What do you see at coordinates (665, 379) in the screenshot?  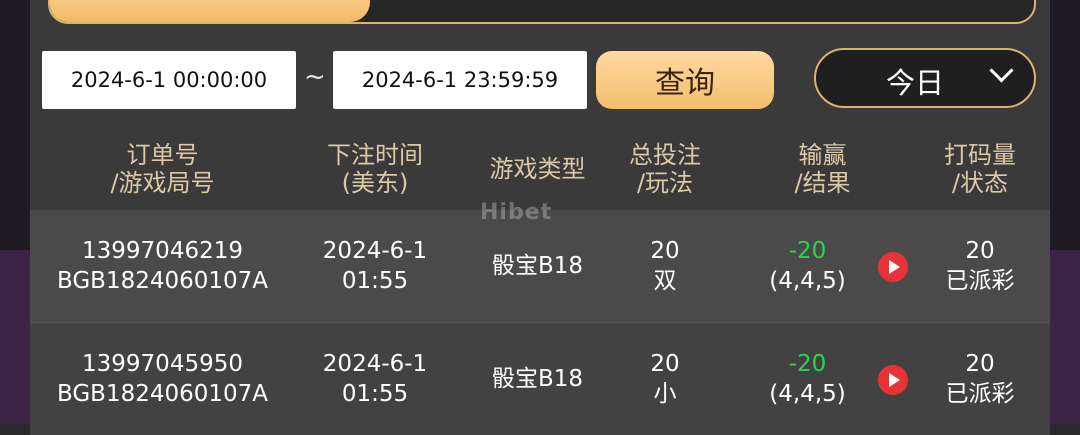 I see `total-bet-cell: 20 小` at bounding box center [665, 379].